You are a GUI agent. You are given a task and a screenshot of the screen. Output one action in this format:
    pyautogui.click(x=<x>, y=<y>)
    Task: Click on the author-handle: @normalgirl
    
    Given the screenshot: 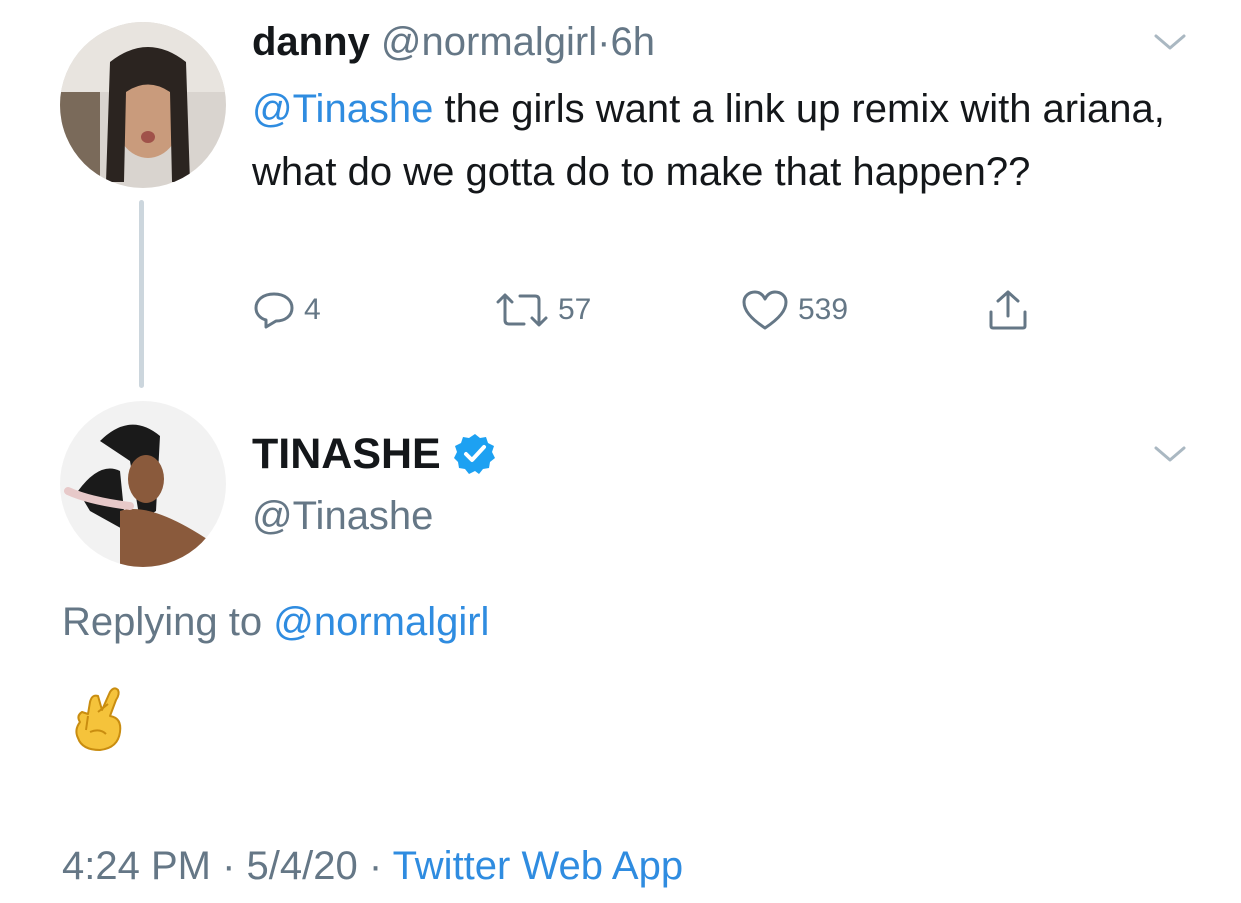 What is the action you would take?
    pyautogui.click(x=489, y=42)
    